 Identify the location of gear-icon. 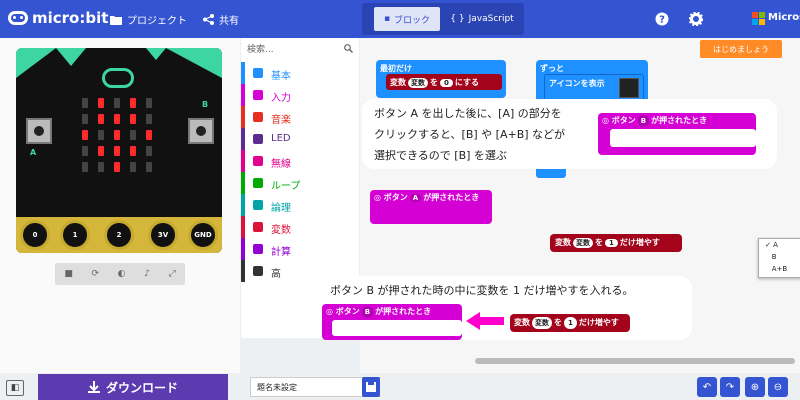
(696, 19).